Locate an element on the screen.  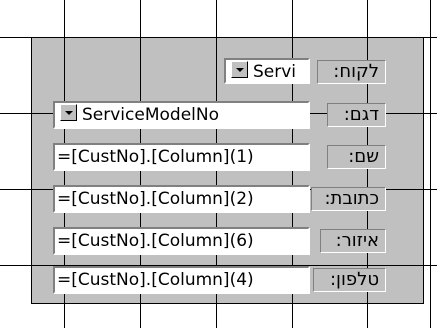
customer-label: לקוח: is located at coordinates (351, 72).